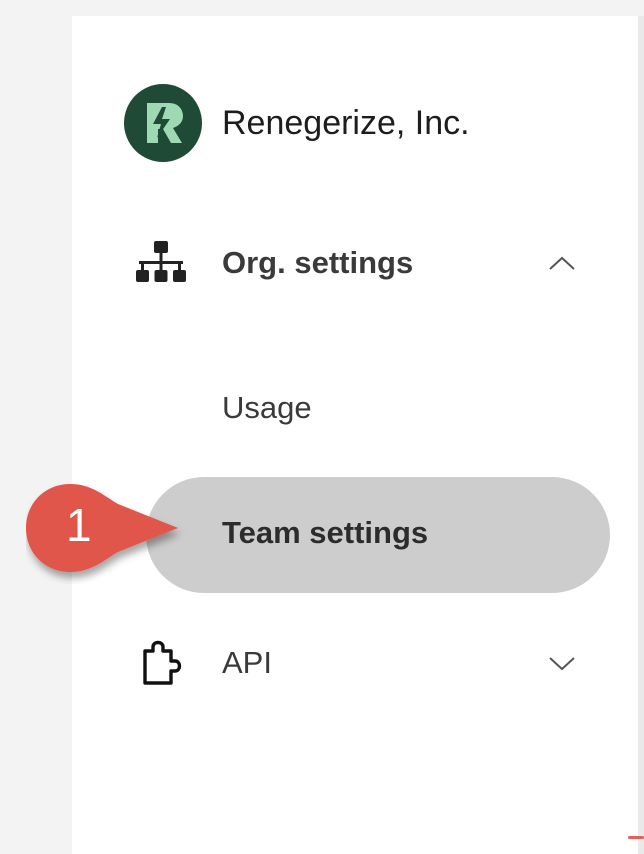 This screenshot has width=644, height=854. I want to click on org-switcher: Renegerize, Inc., so click(297, 123).